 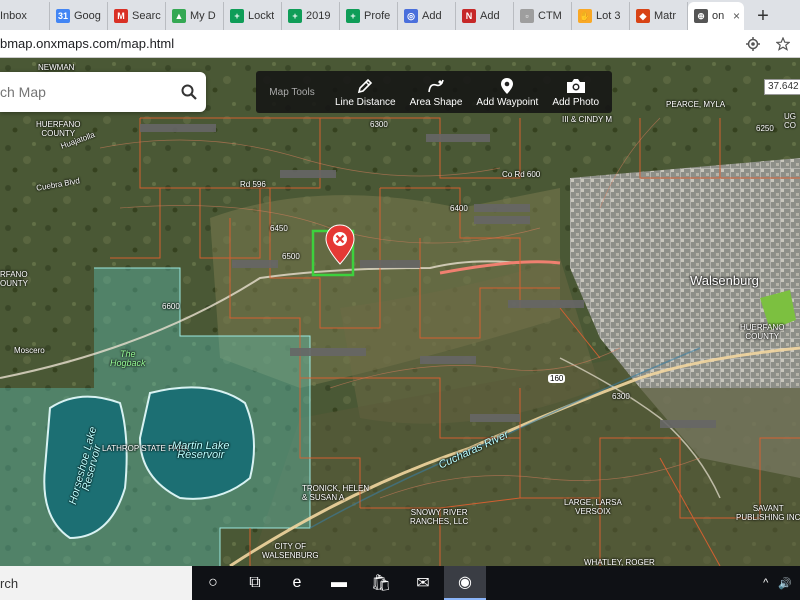 What do you see at coordinates (765, 583) in the screenshot?
I see `tray-chevron-icon: ^` at bounding box center [765, 583].